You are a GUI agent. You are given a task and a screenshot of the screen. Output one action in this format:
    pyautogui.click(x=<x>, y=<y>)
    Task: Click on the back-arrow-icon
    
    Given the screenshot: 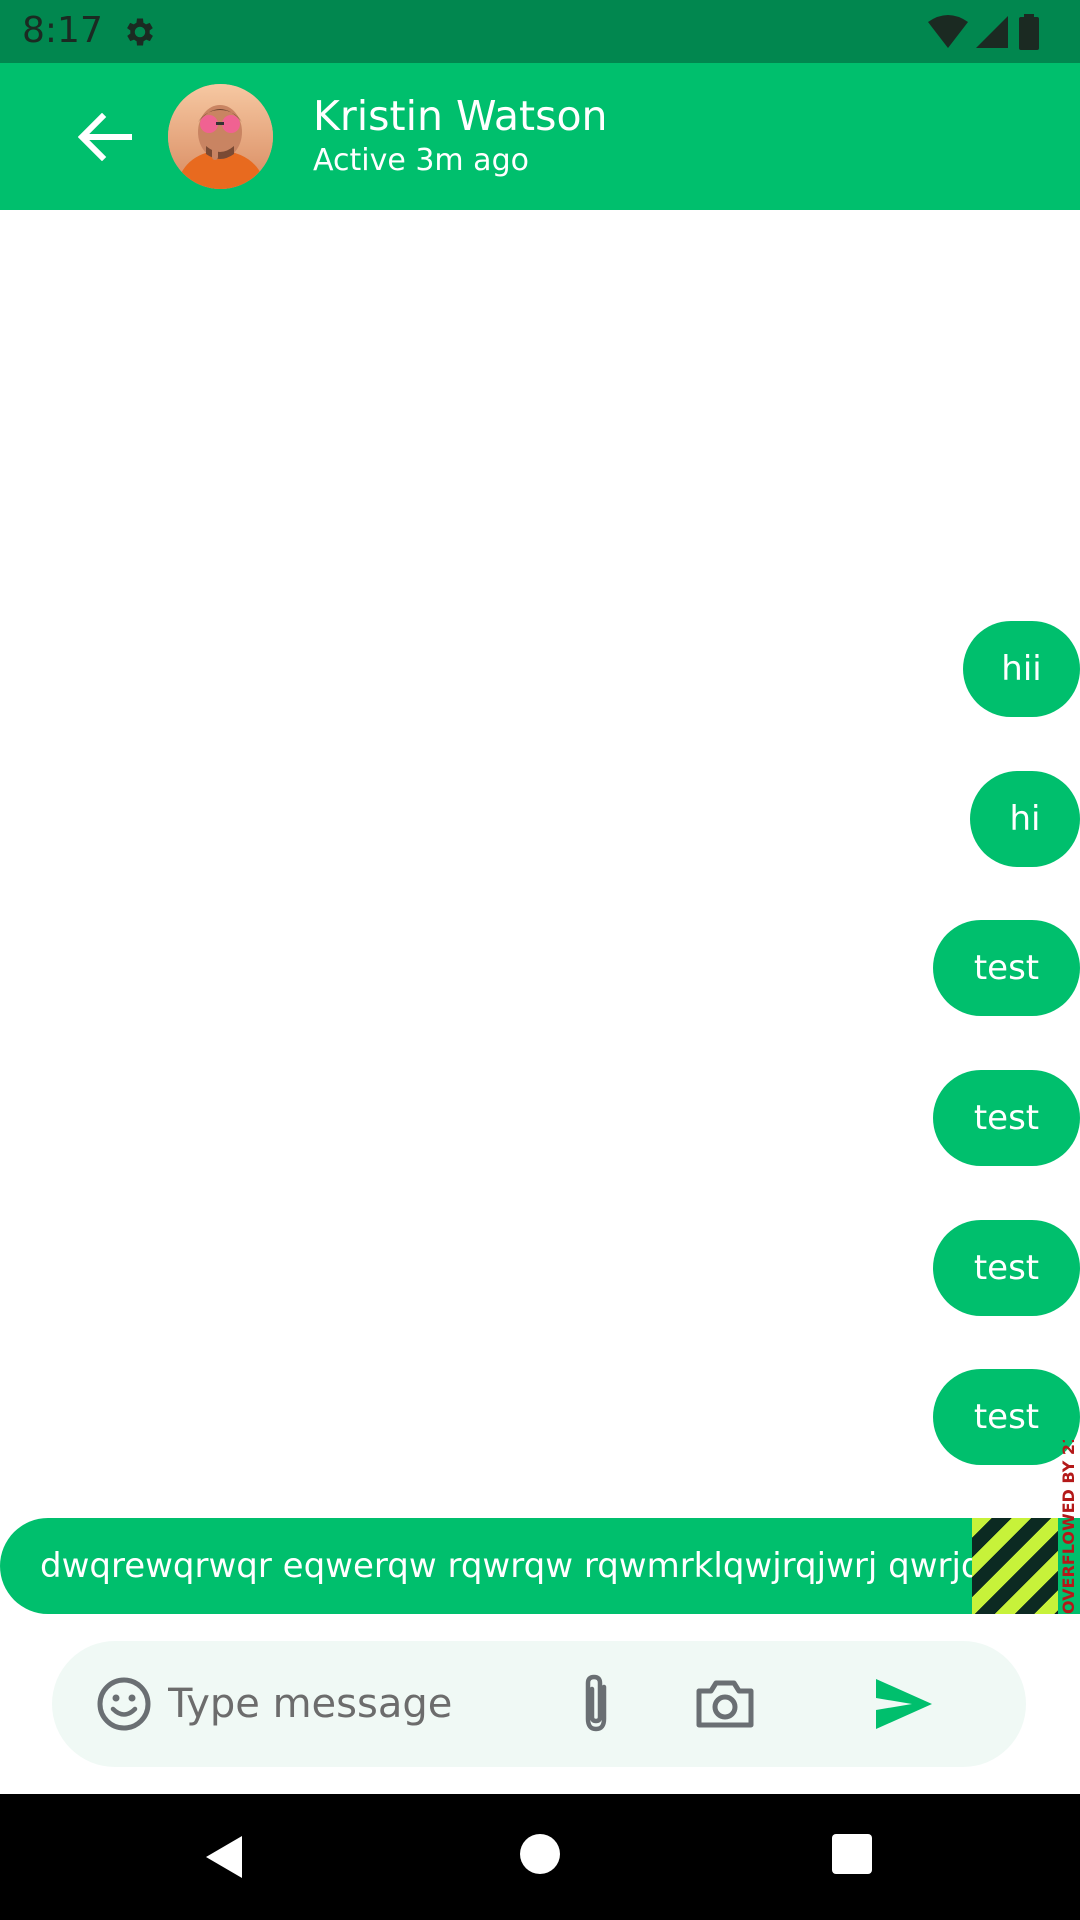 What is the action you would take?
    pyautogui.click(x=105, y=137)
    